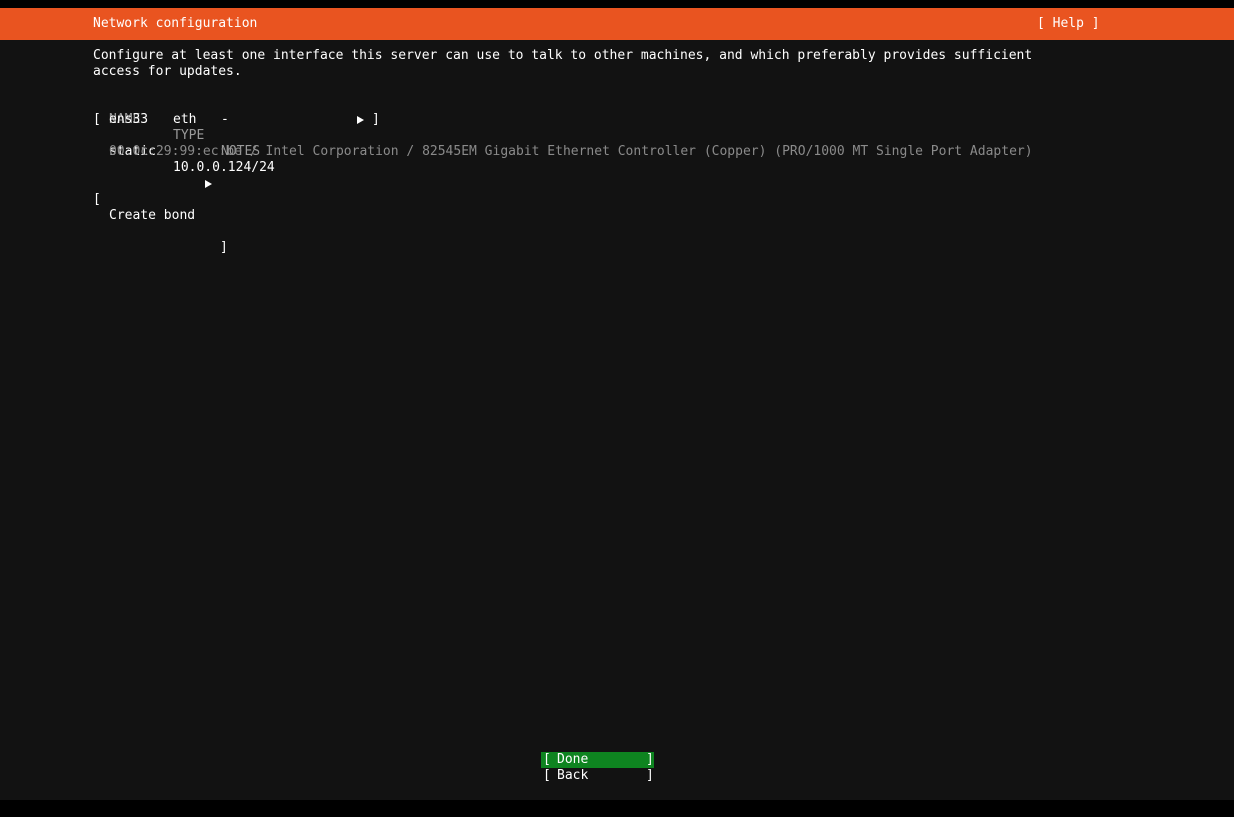  Describe the element at coordinates (547, 759) in the screenshot. I see `done-open-bracket: [` at that location.